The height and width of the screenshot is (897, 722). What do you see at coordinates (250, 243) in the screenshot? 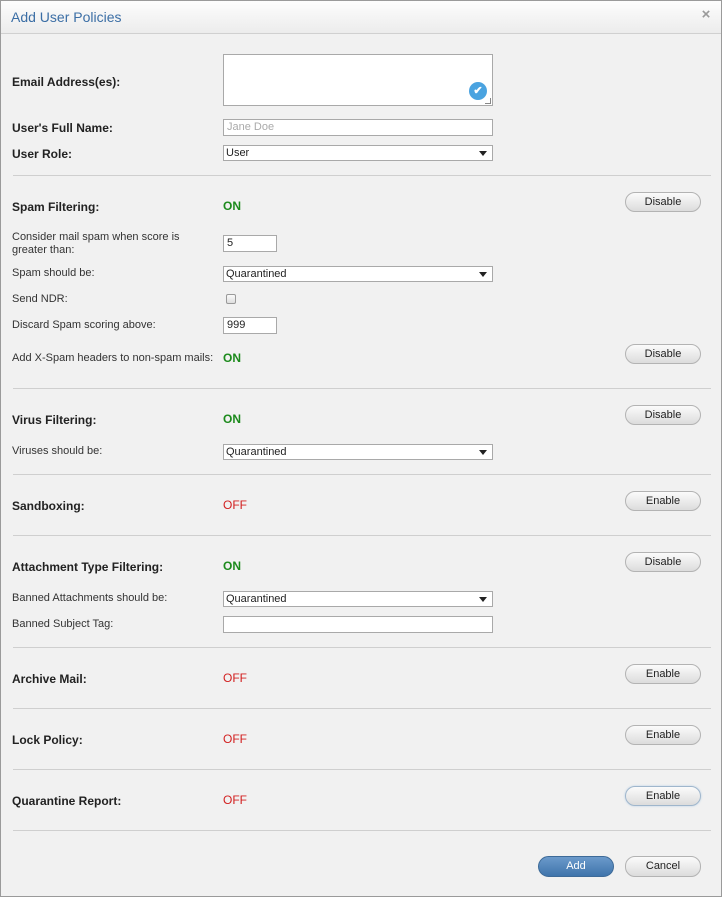
I see `spam-score-input: 5` at bounding box center [250, 243].